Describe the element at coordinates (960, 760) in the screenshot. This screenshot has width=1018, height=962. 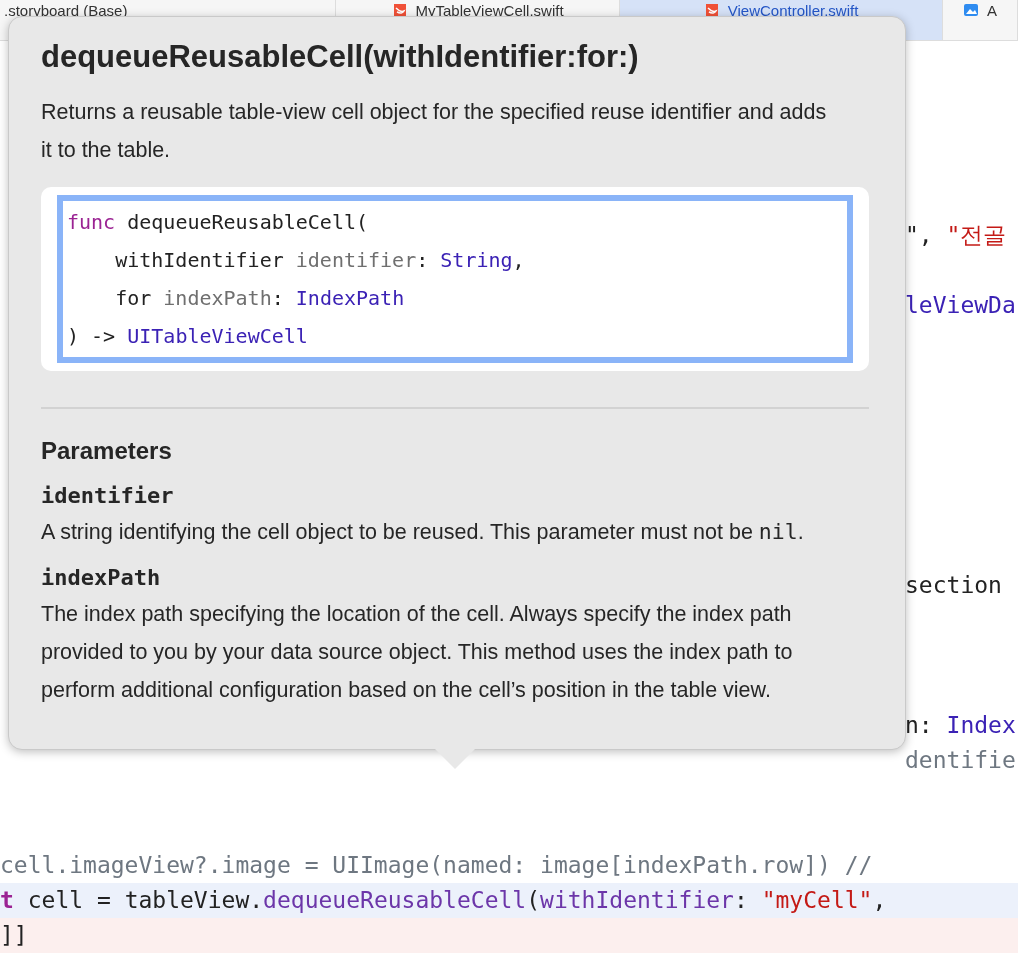
I see `code-line: dentifie` at that location.